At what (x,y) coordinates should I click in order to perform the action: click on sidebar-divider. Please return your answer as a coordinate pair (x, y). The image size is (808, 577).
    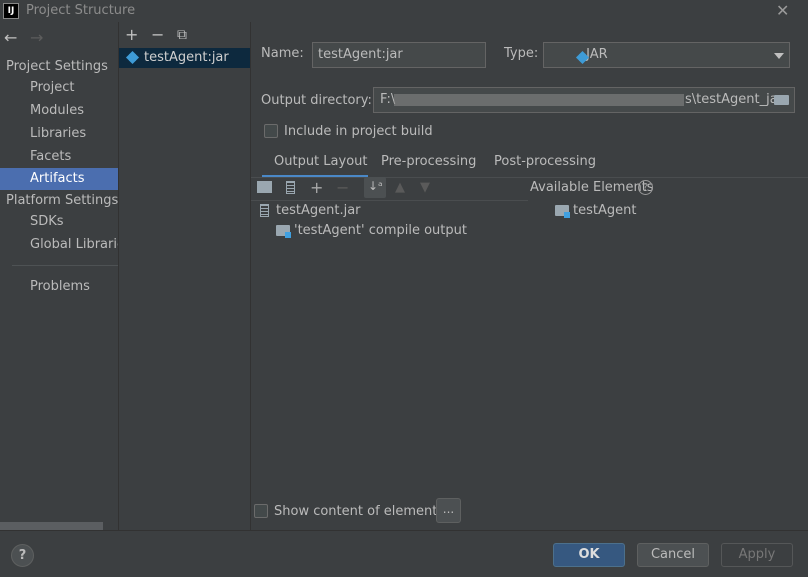
    Looking at the image, I should click on (65, 265).